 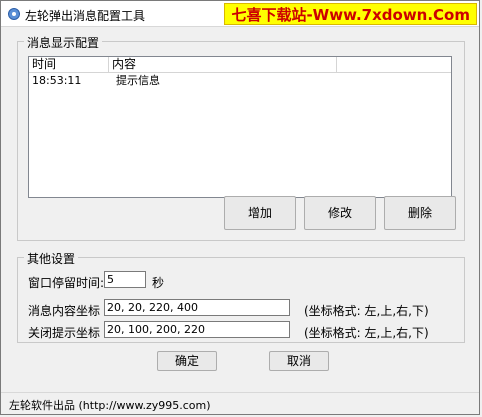 I want to click on message-list-header: 时间 内容, so click(x=240, y=65).